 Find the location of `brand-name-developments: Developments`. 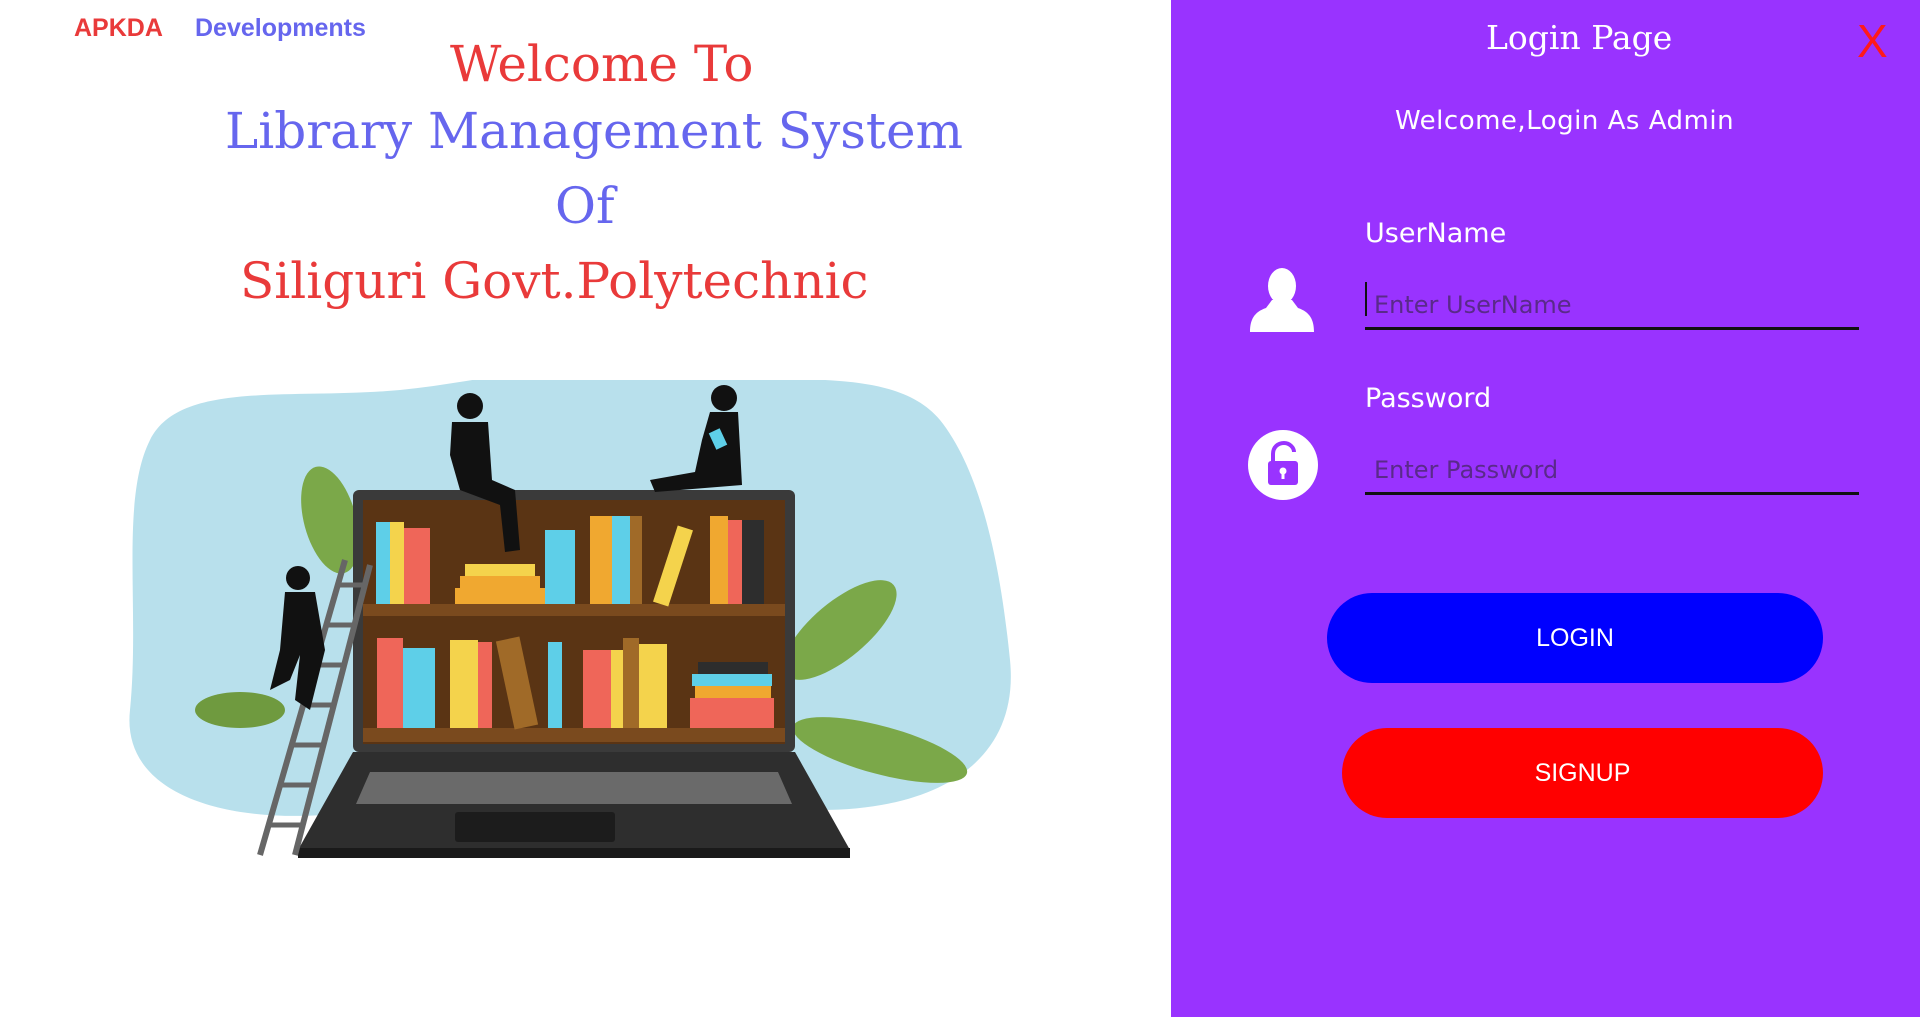

brand-name-developments: Developments is located at coordinates (280, 28).